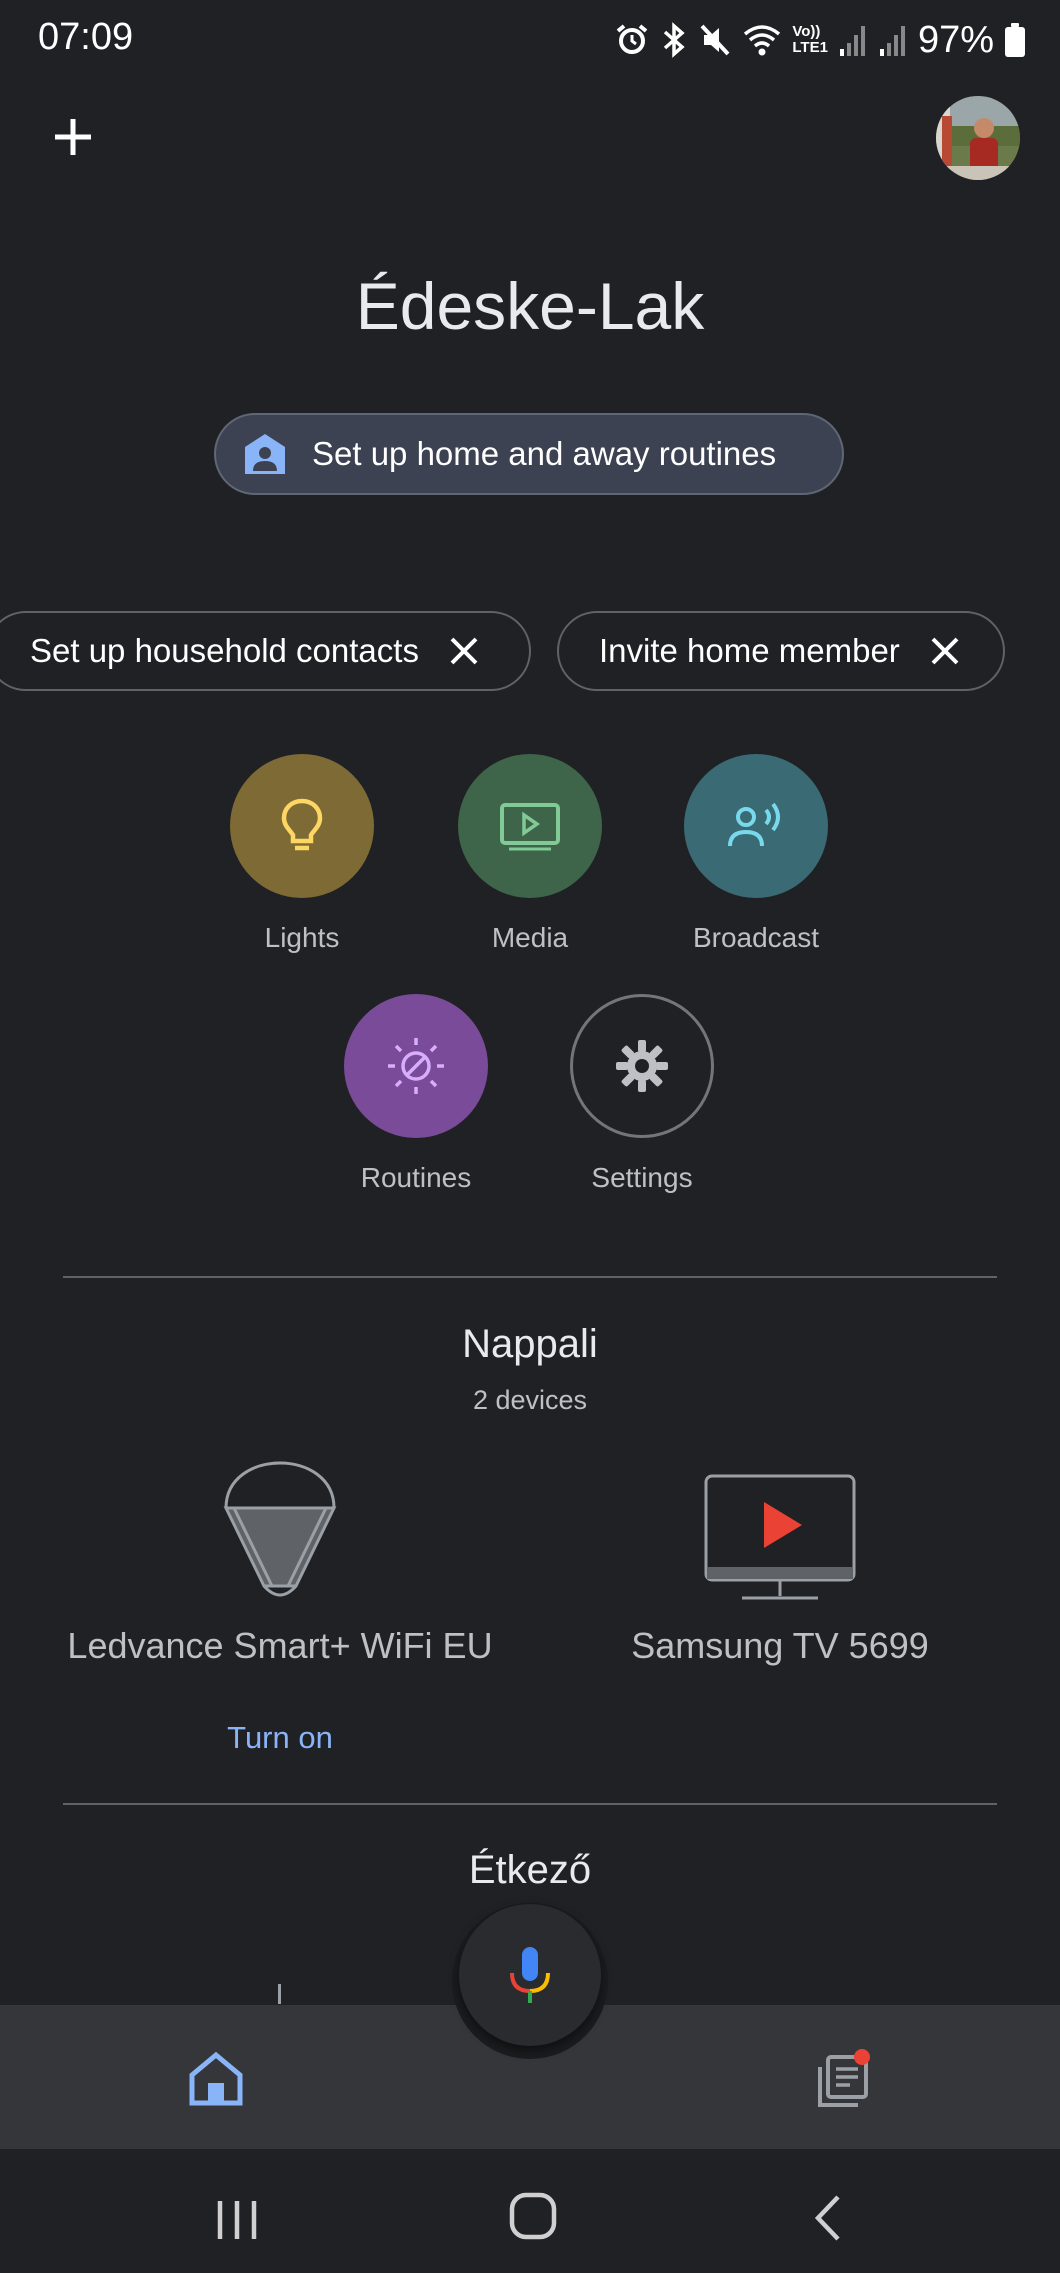 The image size is (1060, 2273). I want to click on broadcast-icon, so click(754, 824).